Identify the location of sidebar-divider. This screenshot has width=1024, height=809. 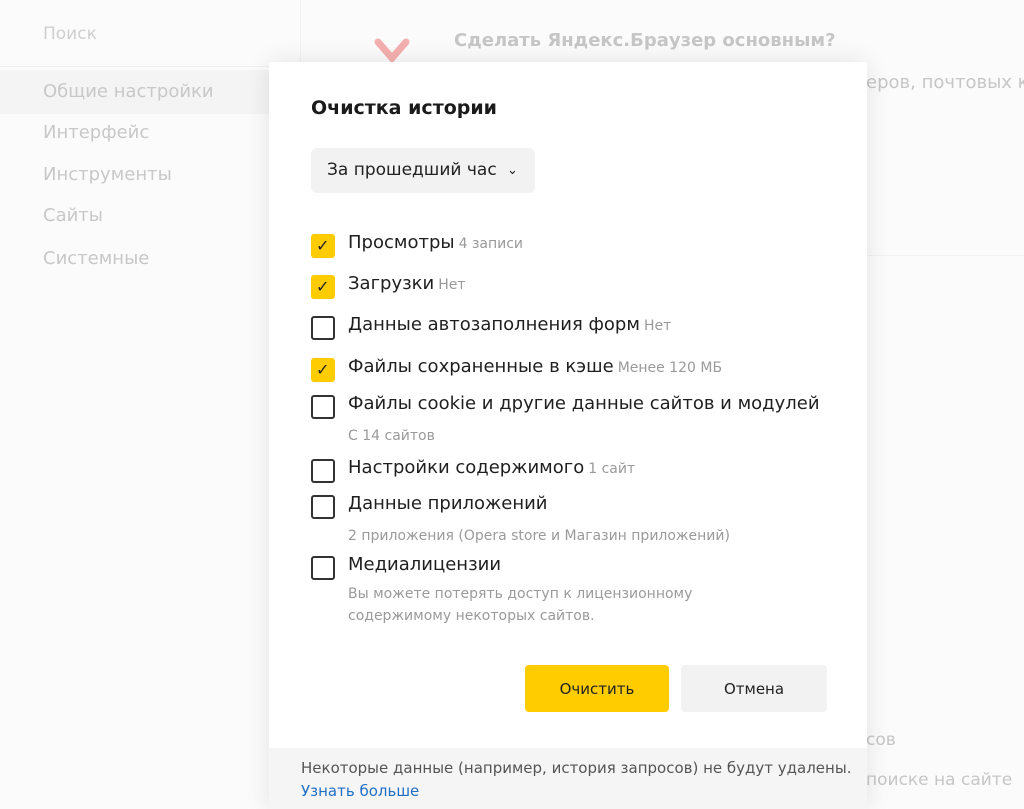
(150, 66).